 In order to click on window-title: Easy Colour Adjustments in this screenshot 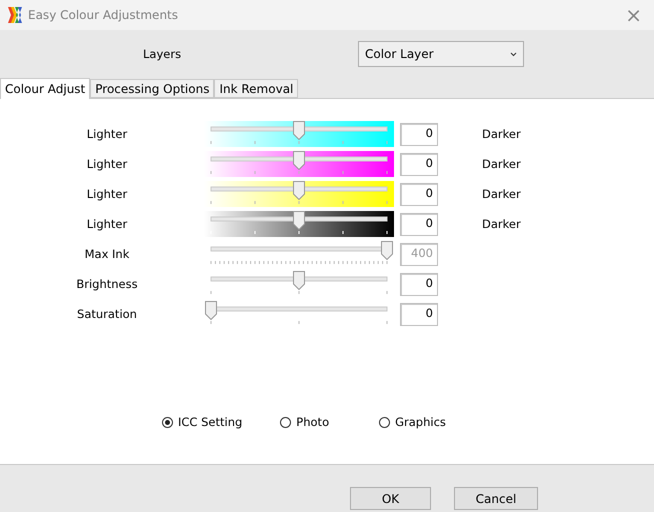, I will do `click(103, 15)`.